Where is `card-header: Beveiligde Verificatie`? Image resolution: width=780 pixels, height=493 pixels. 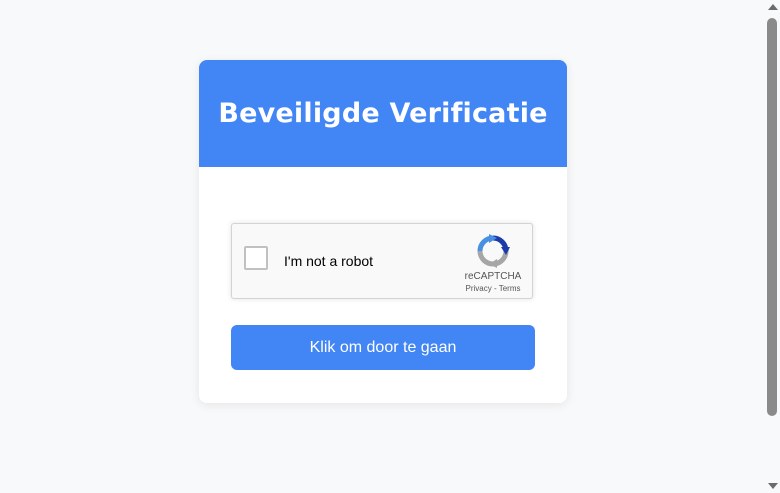
card-header: Beveiligde Verificatie is located at coordinates (383, 113).